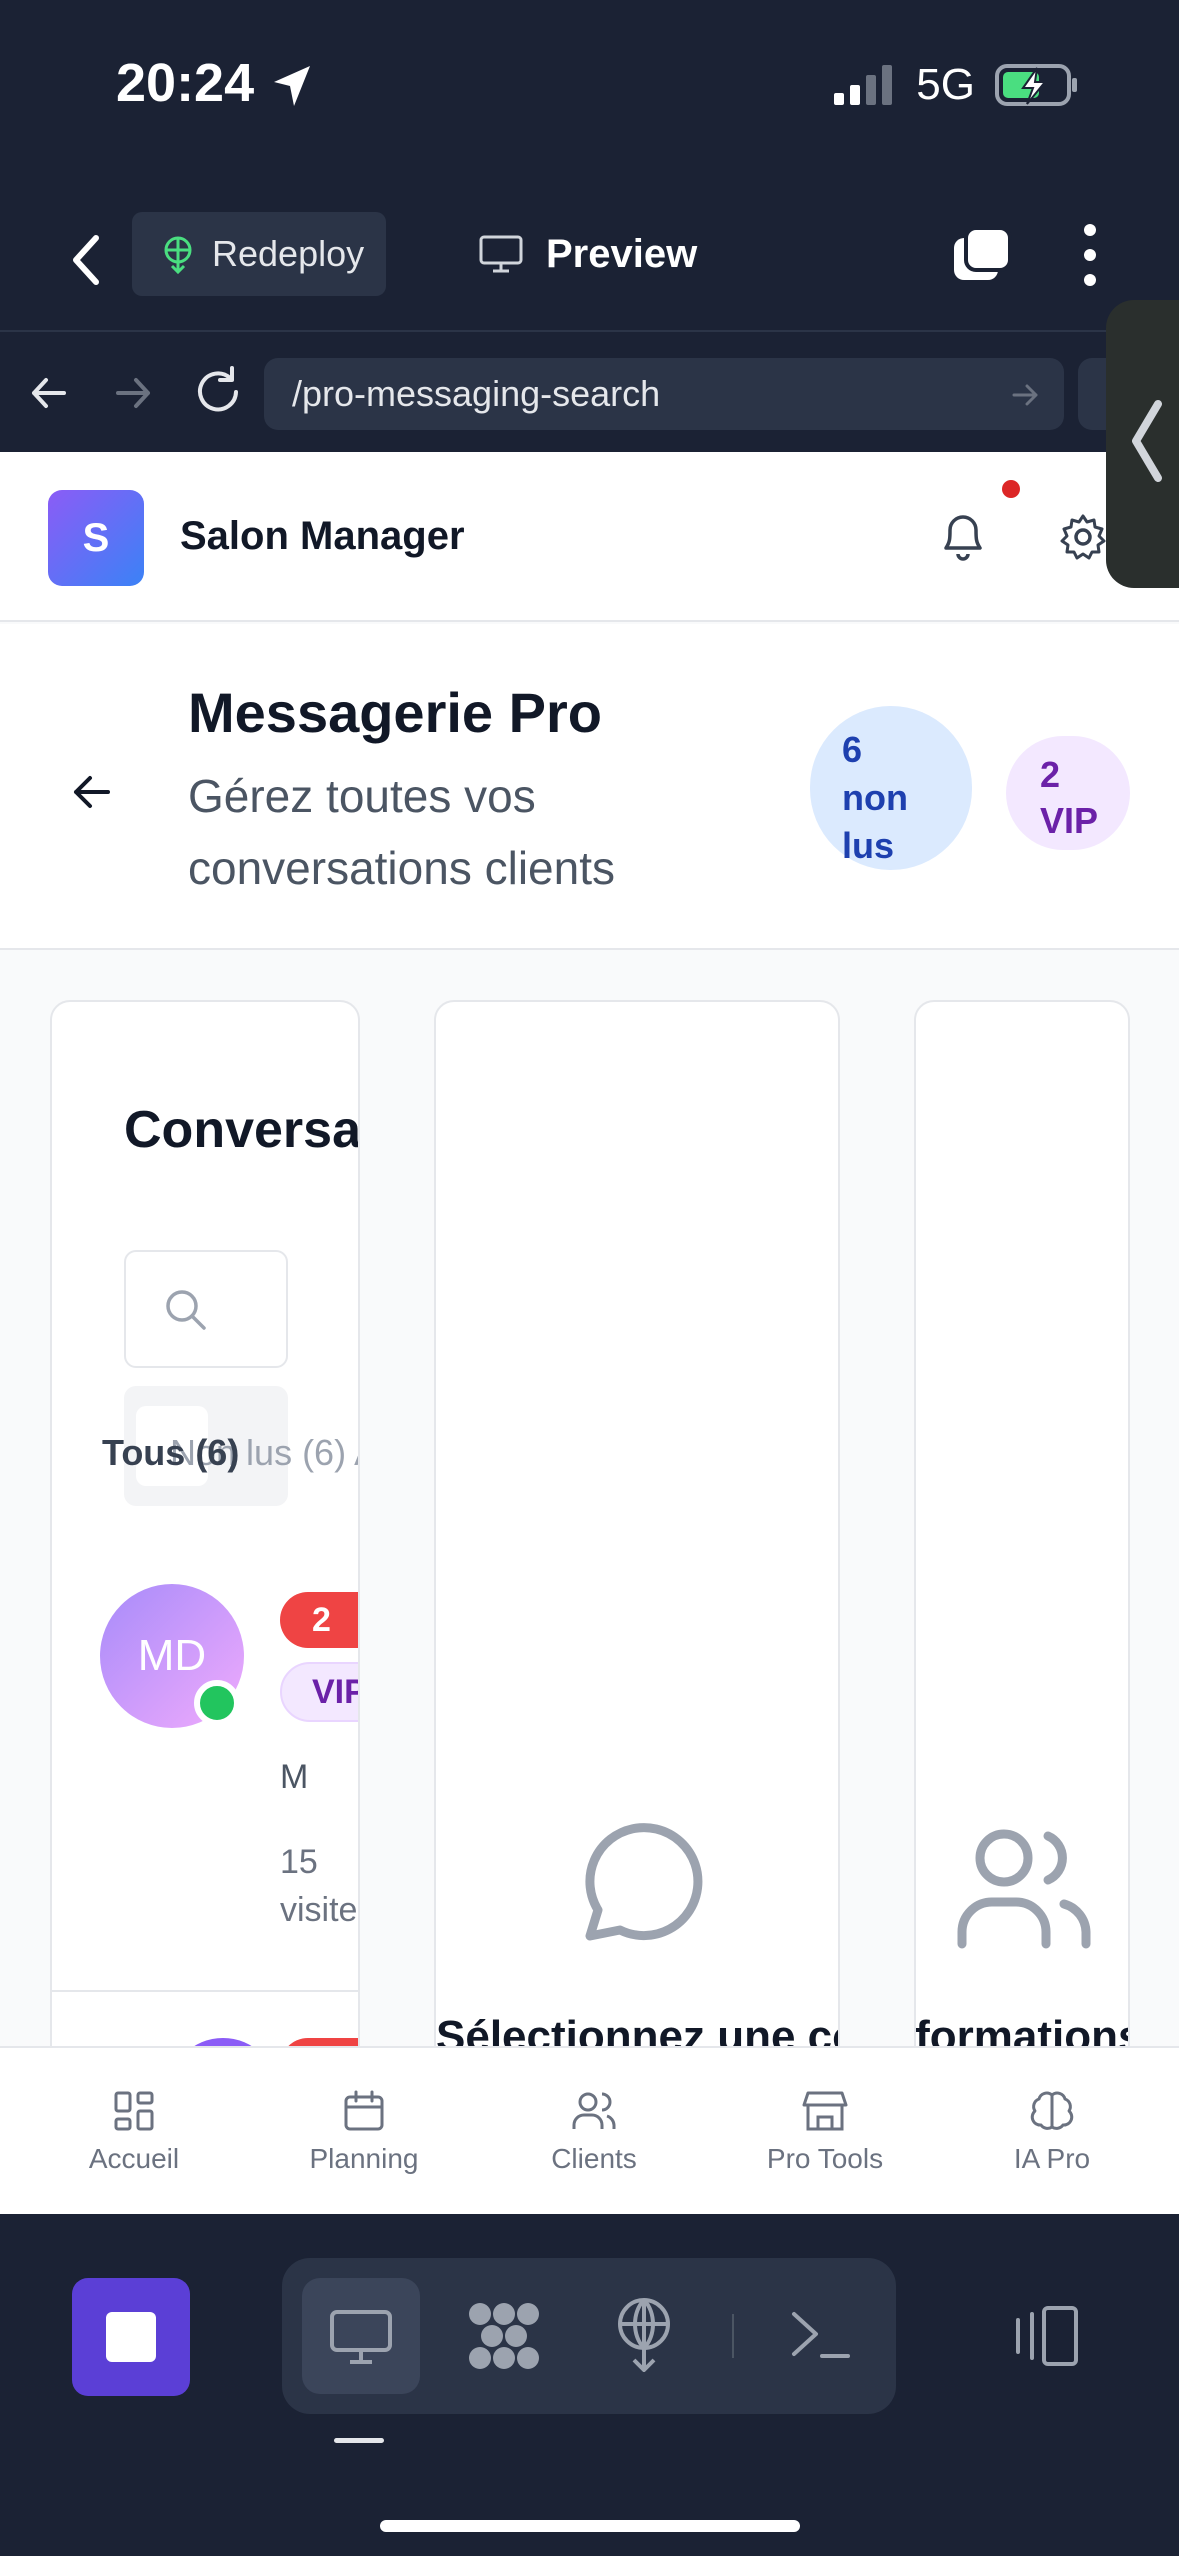  I want to click on location-arrow-icon, so click(292, 86).